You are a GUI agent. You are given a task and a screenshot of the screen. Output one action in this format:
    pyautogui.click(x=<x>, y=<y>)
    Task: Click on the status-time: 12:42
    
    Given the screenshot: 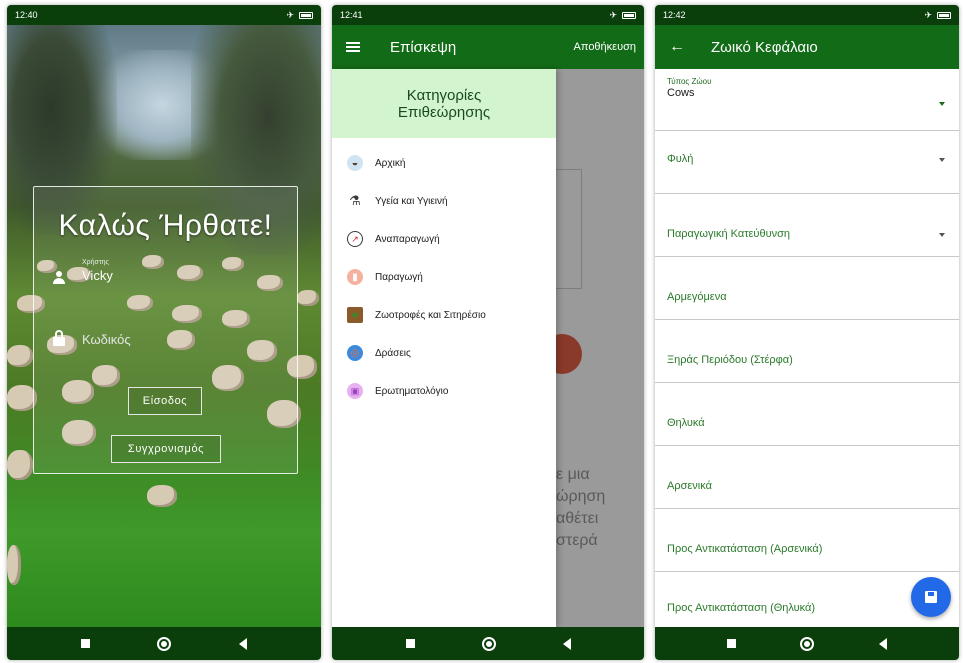 What is the action you would take?
    pyautogui.click(x=674, y=15)
    